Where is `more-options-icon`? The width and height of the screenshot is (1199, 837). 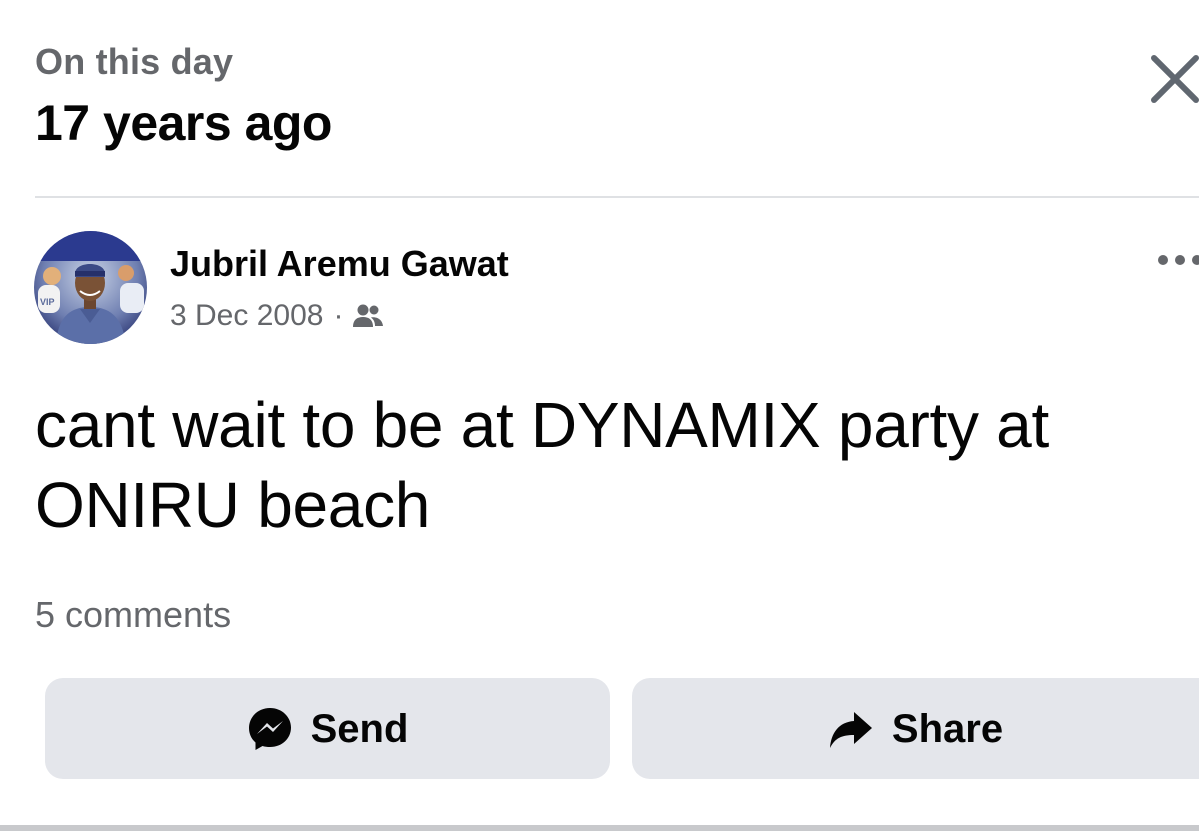 more-options-icon is located at coordinates (1178, 260).